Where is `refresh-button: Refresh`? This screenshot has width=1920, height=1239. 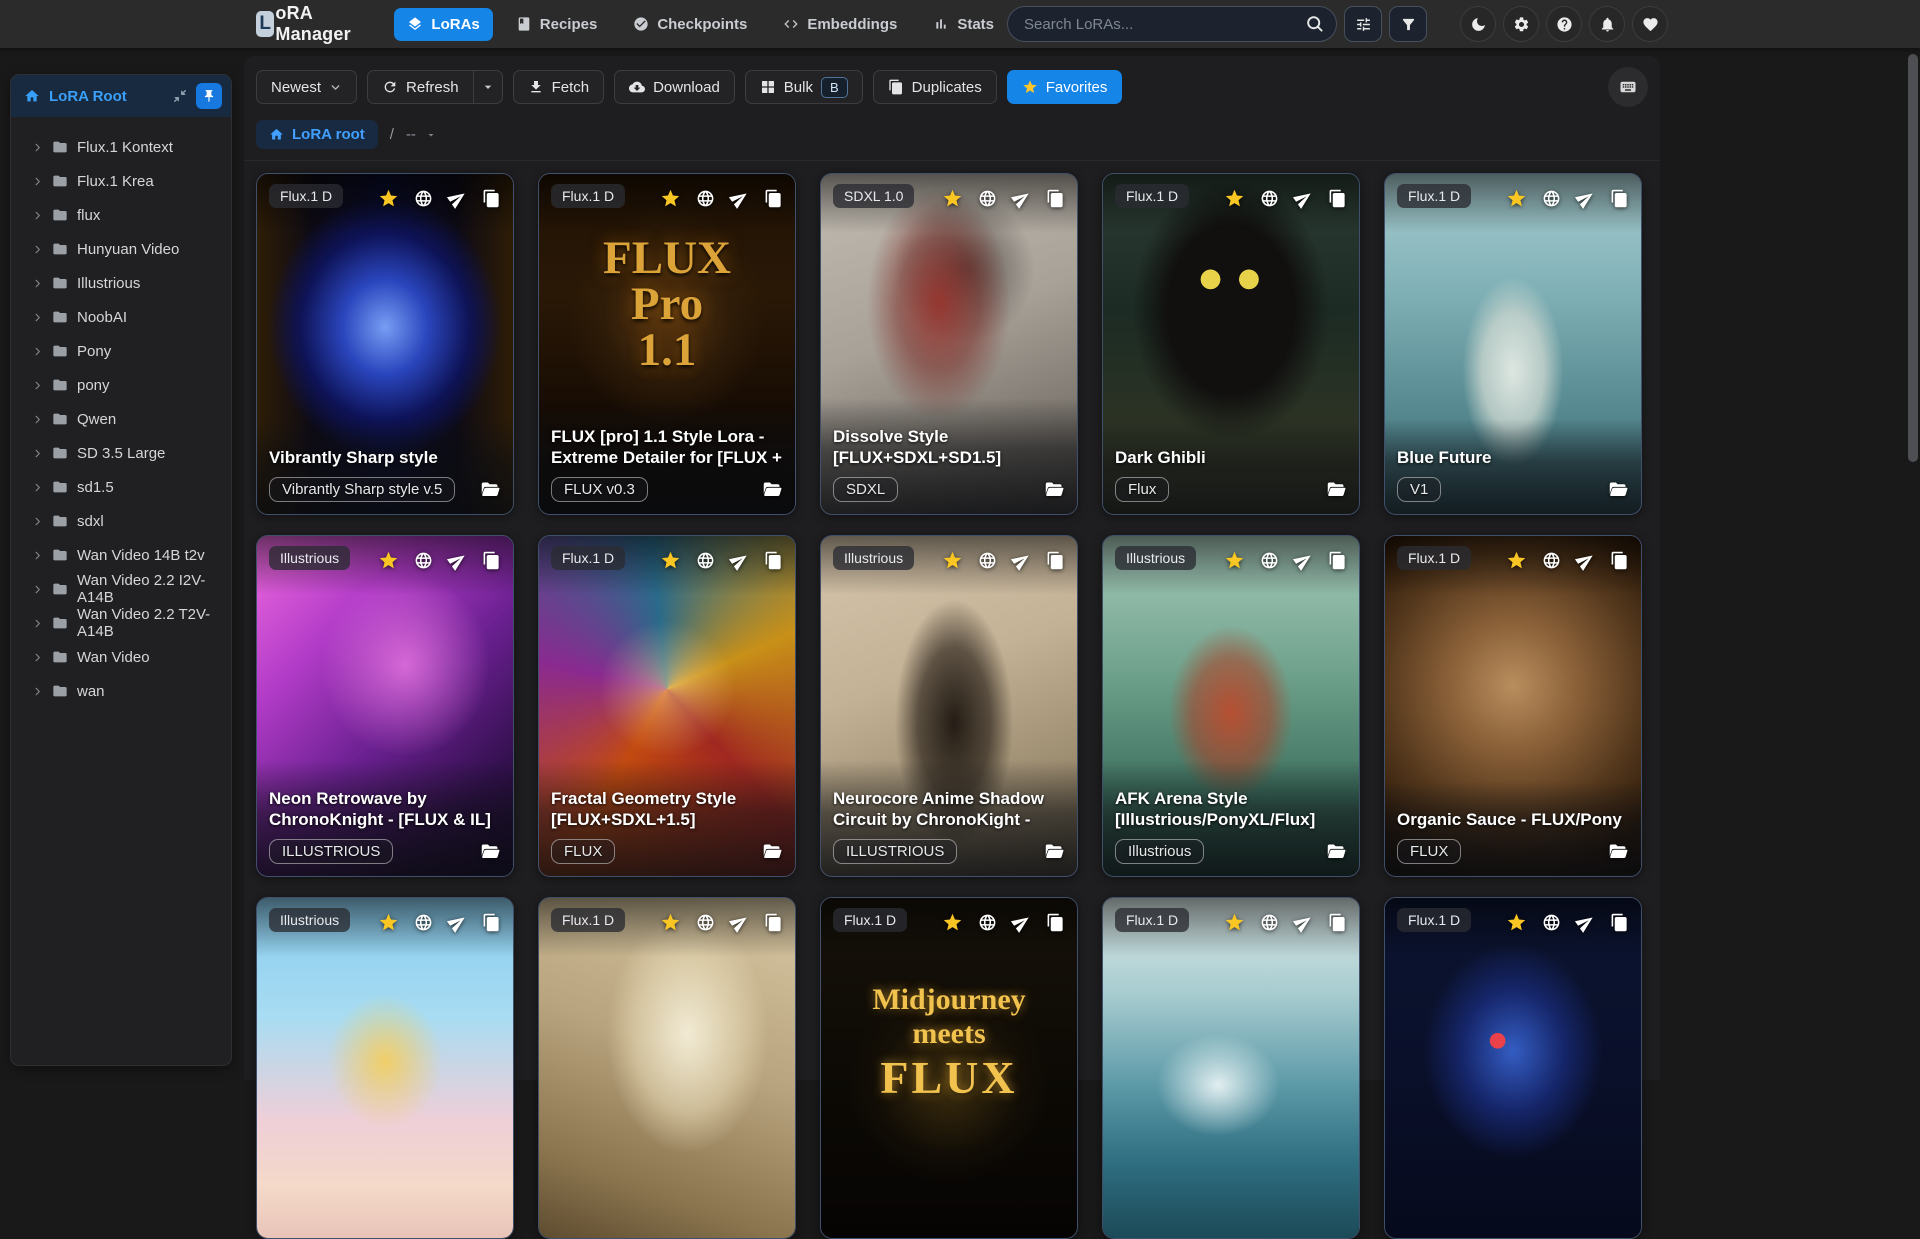 refresh-button: Refresh is located at coordinates (420, 87).